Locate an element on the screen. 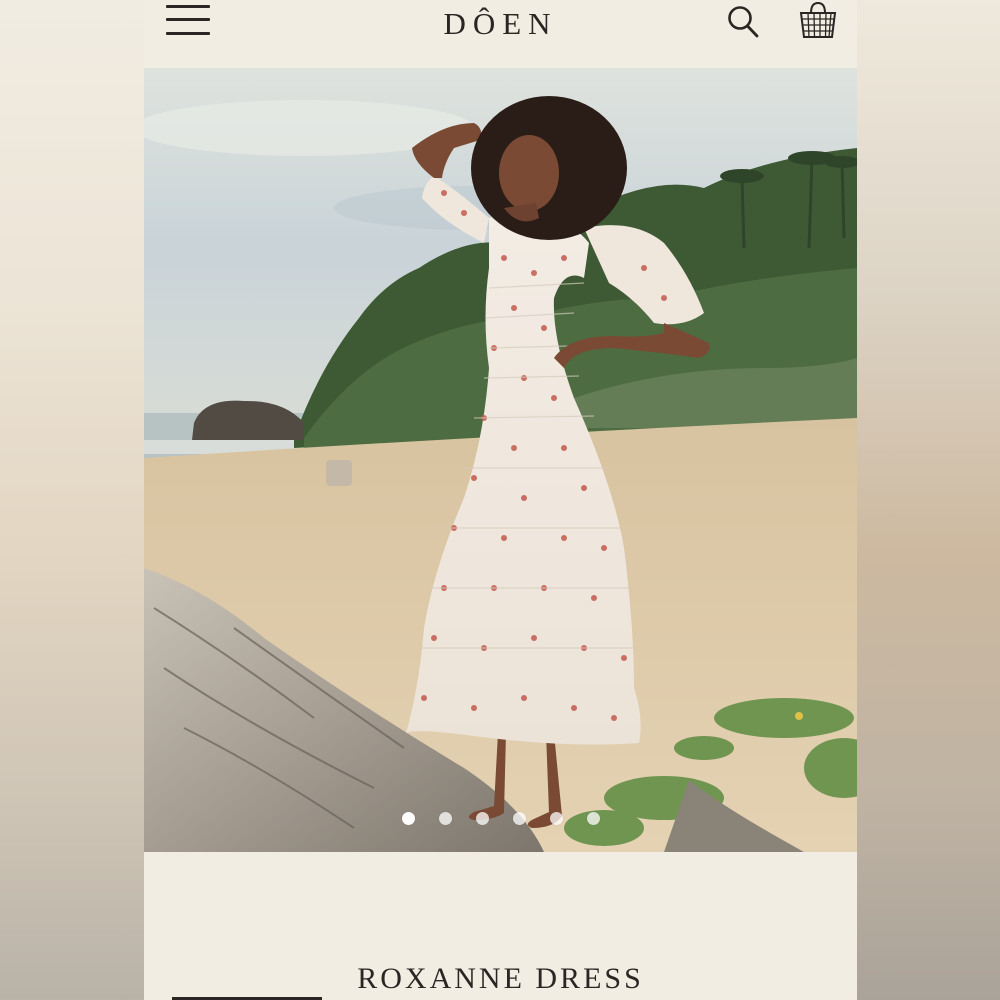 Image resolution: width=1000 pixels, height=1000 pixels. blurred-left-panel is located at coordinates (72, 500).